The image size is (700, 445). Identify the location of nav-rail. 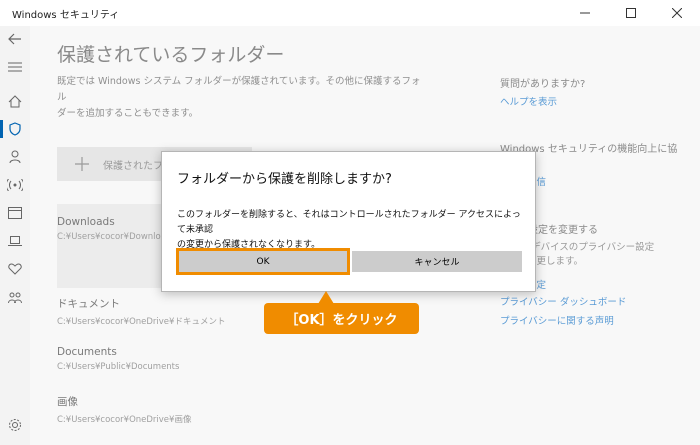
(15, 235).